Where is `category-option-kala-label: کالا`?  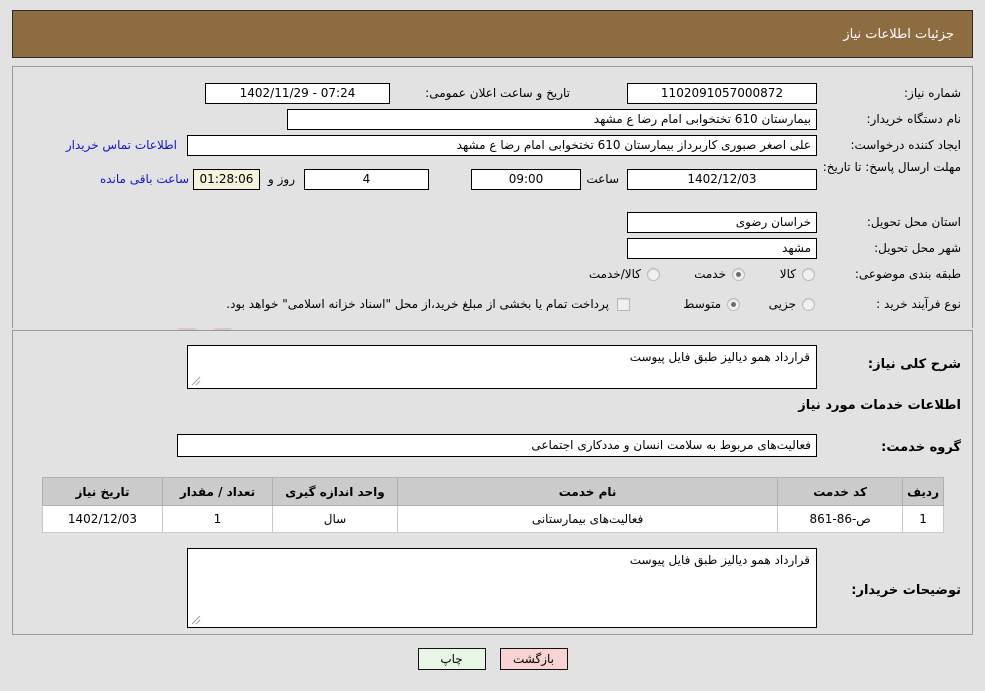
category-option-kala-label: کالا is located at coordinates (787, 274).